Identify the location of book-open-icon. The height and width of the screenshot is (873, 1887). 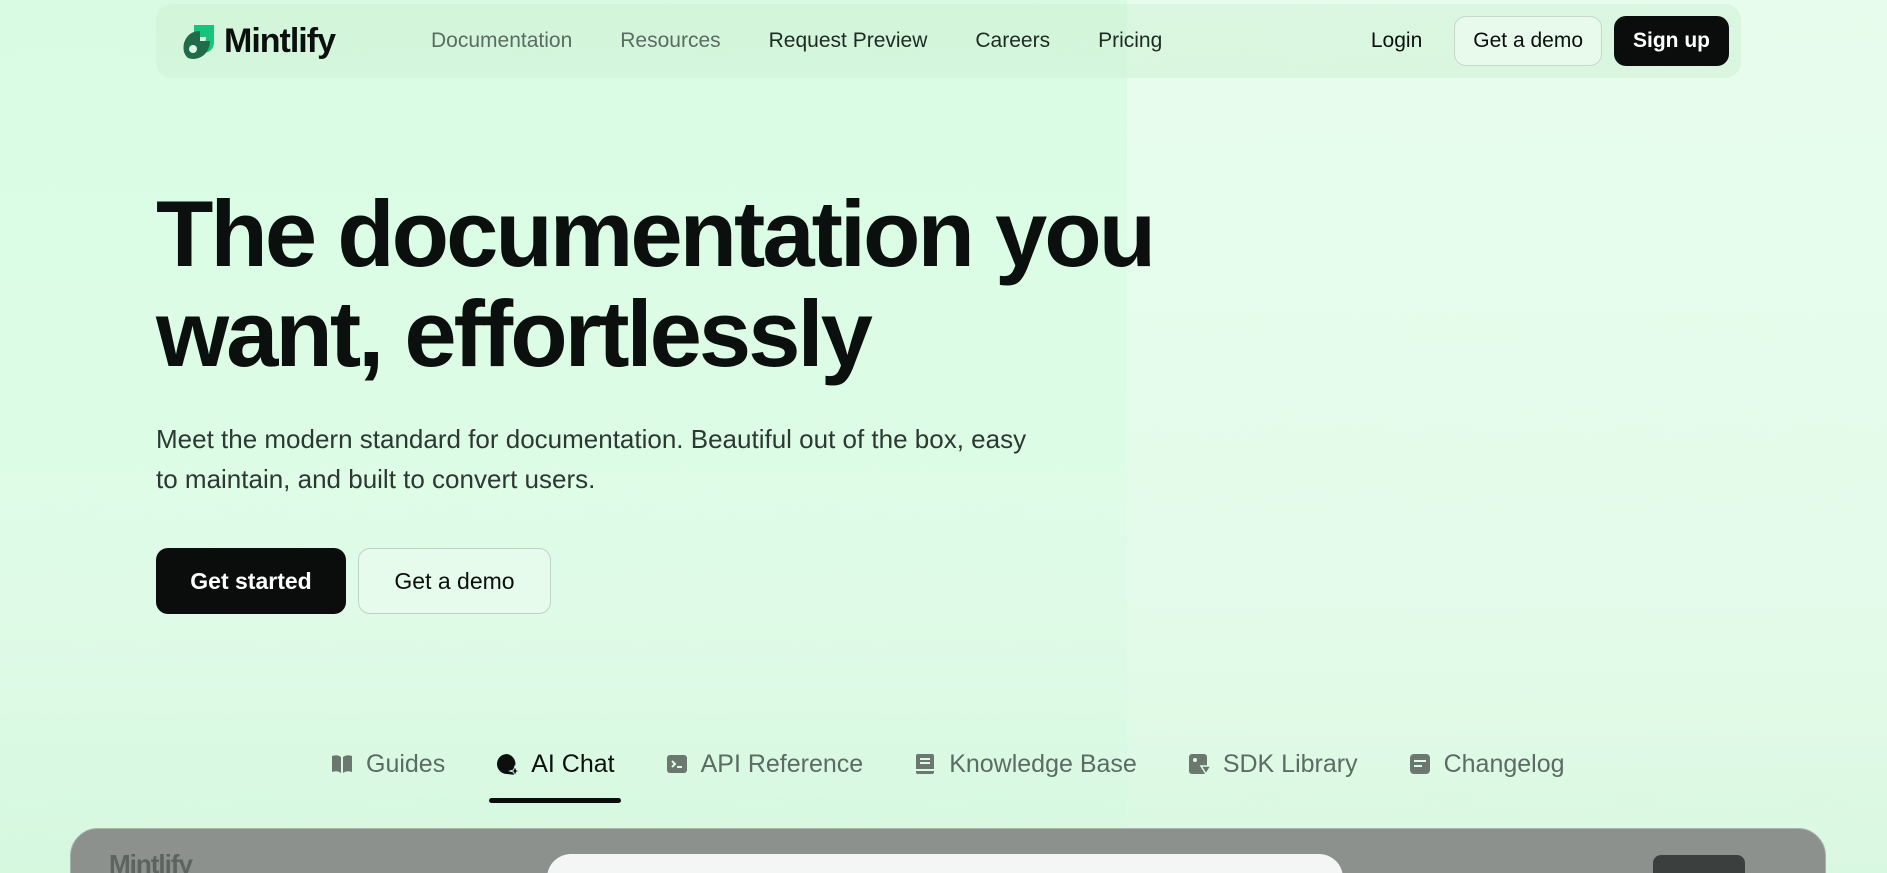
(342, 764).